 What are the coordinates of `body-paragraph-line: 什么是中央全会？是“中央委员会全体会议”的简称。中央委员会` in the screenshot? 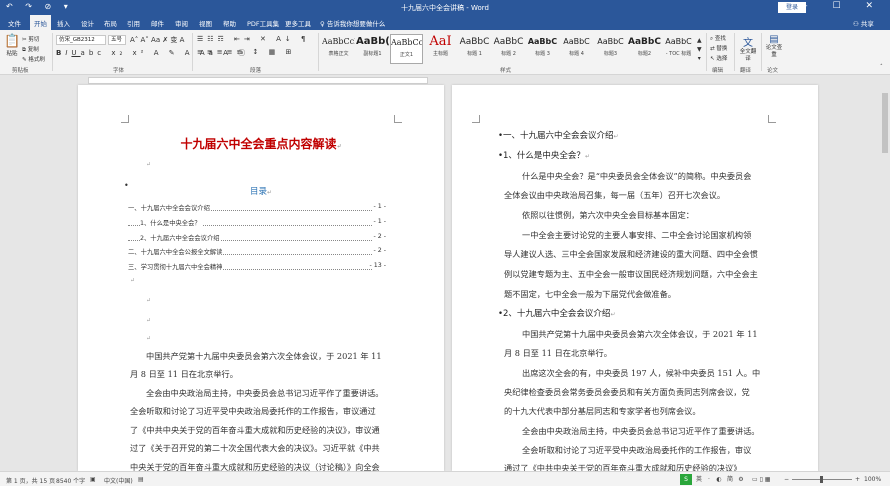 It's located at (637, 176).